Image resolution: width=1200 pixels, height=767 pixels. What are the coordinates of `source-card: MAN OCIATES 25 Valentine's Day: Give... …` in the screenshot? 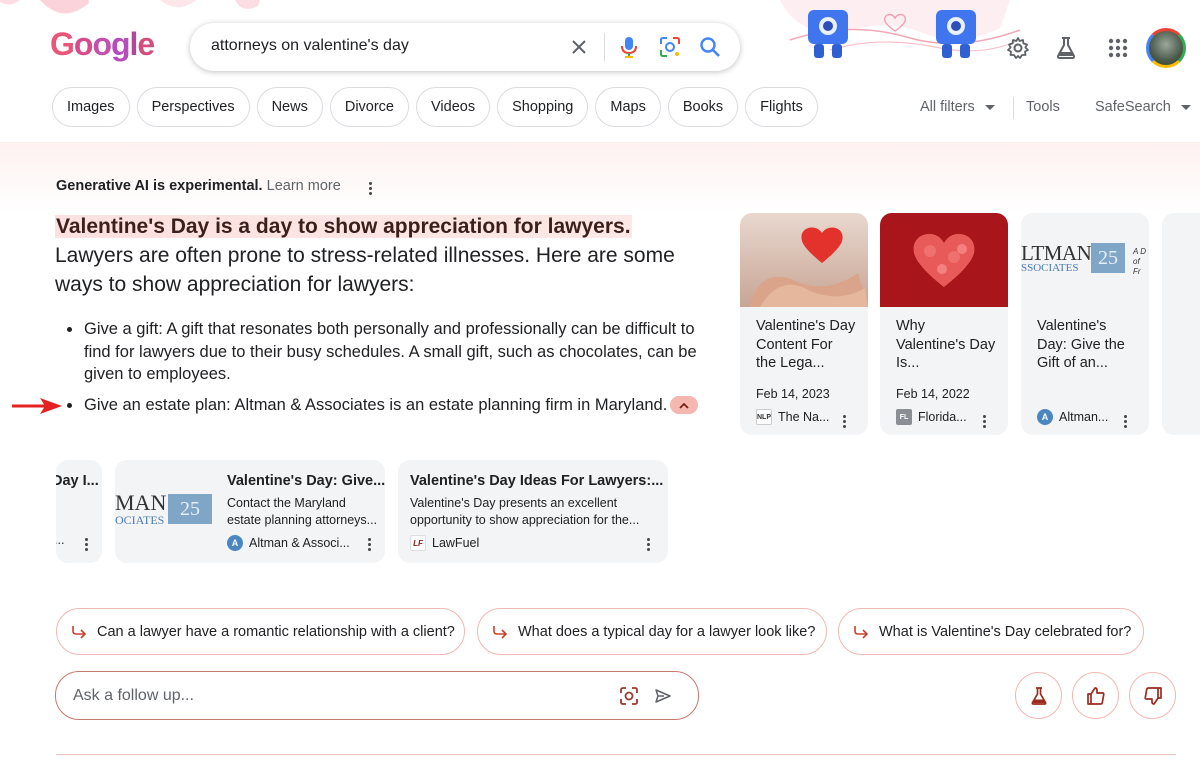 It's located at (250, 511).